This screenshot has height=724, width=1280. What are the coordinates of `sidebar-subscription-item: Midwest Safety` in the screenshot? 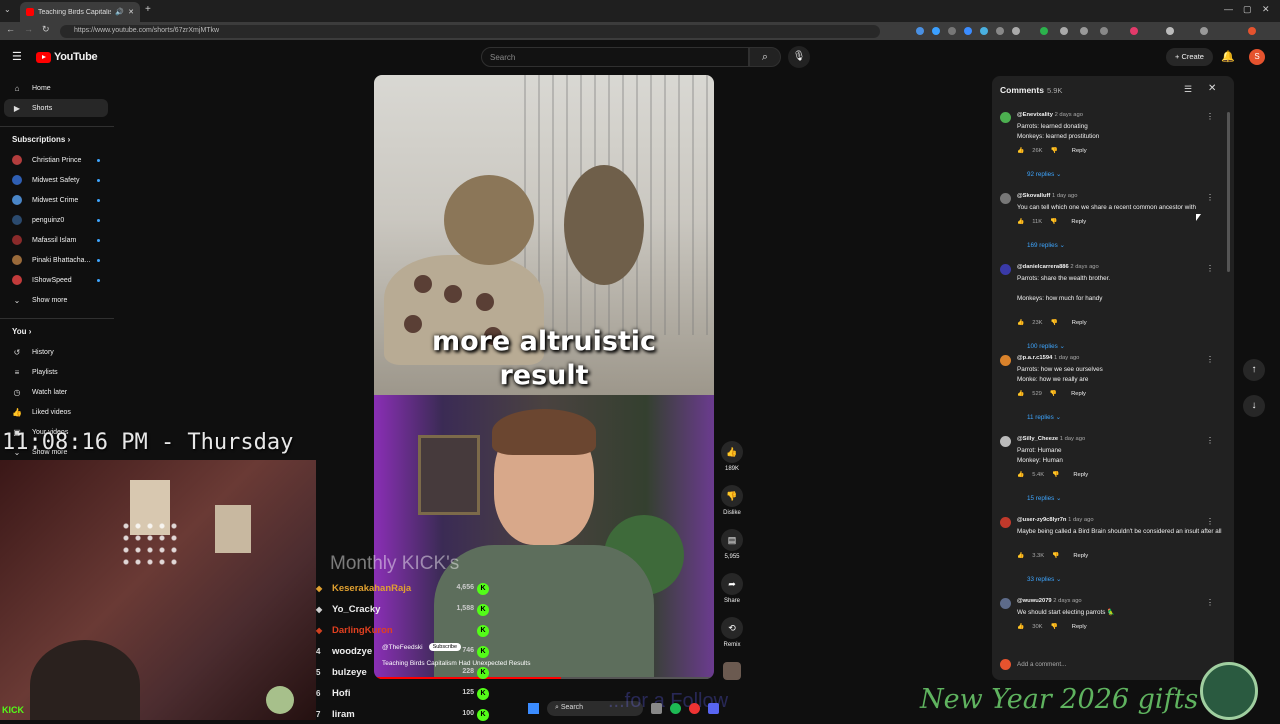 It's located at (56, 180).